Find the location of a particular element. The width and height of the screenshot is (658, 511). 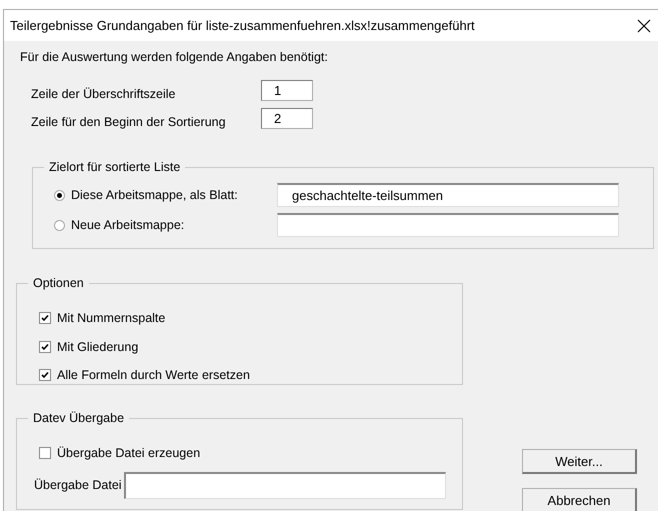

checkbox-label: Mit Nummernspalte is located at coordinates (111, 318).